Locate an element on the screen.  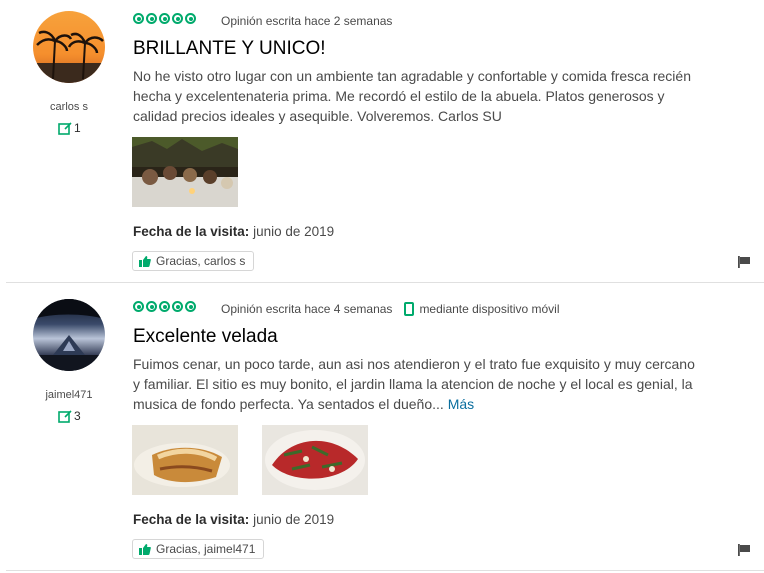
contributions: 1 is located at coordinates (69, 128).